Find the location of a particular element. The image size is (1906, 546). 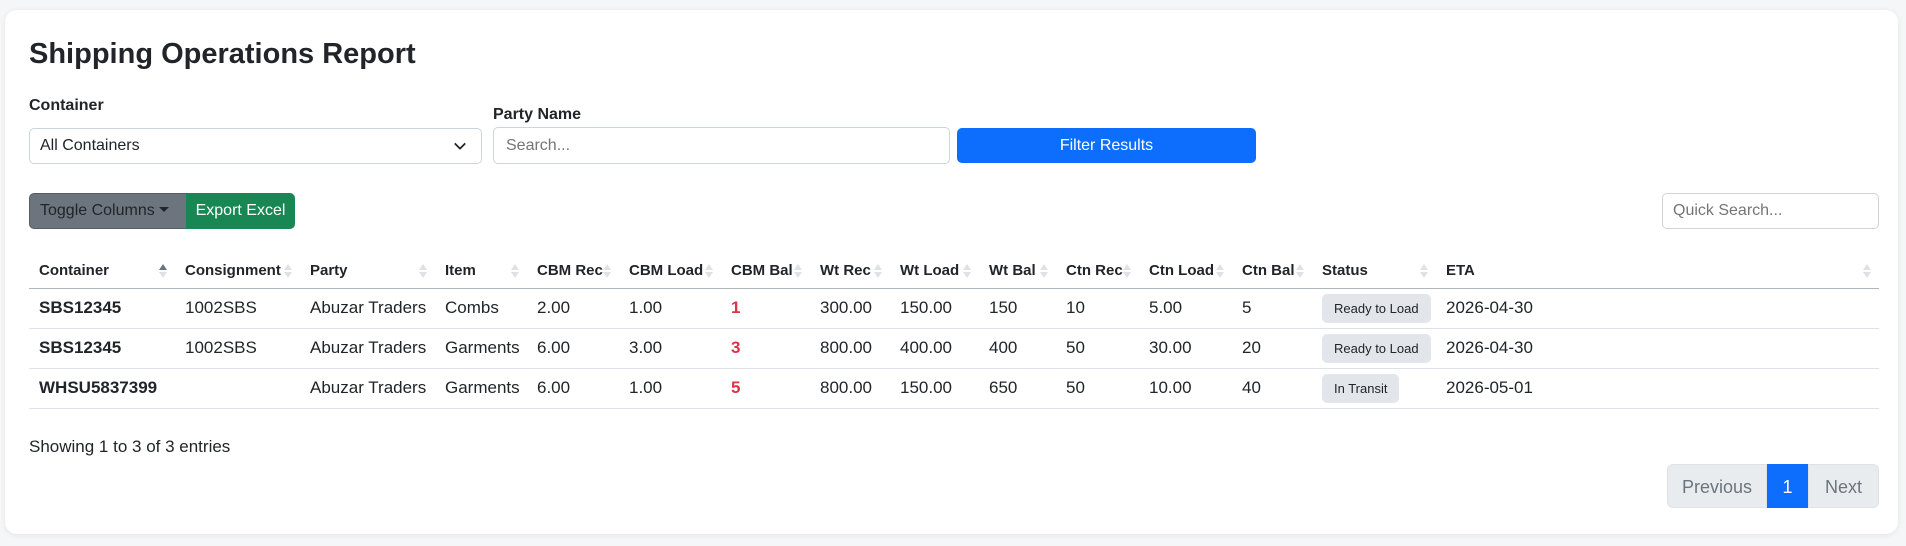

column-header: Ctn Load is located at coordinates (1185, 271).